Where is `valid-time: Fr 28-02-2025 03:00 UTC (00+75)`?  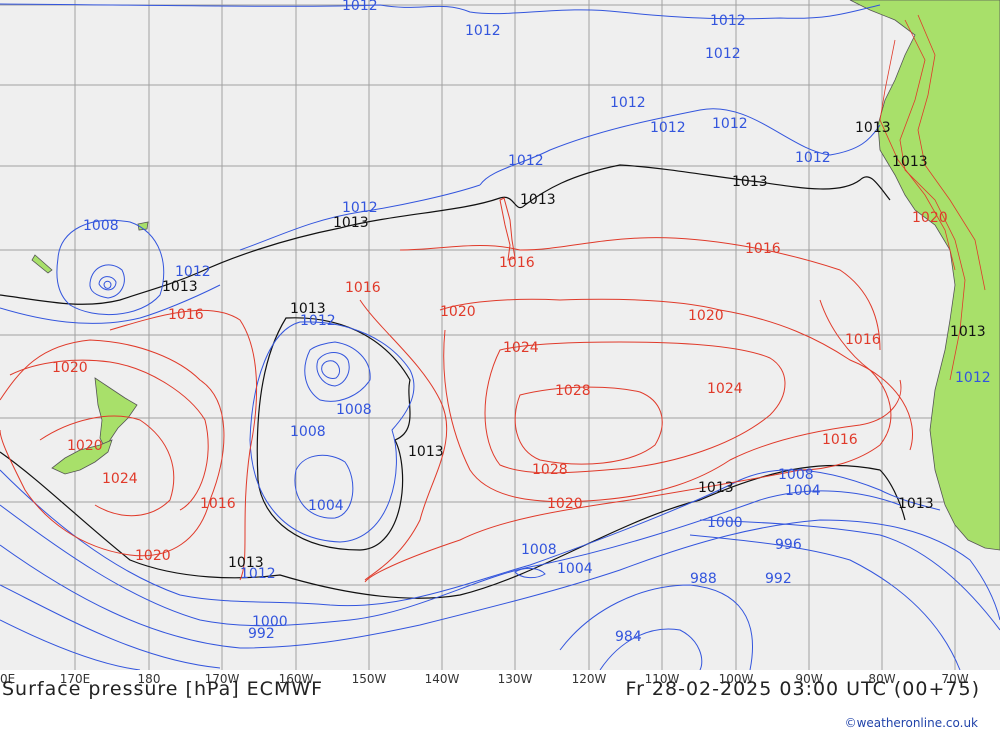
valid-time: Fr 28-02-2025 03:00 UTC (00+75) is located at coordinates (802, 689).